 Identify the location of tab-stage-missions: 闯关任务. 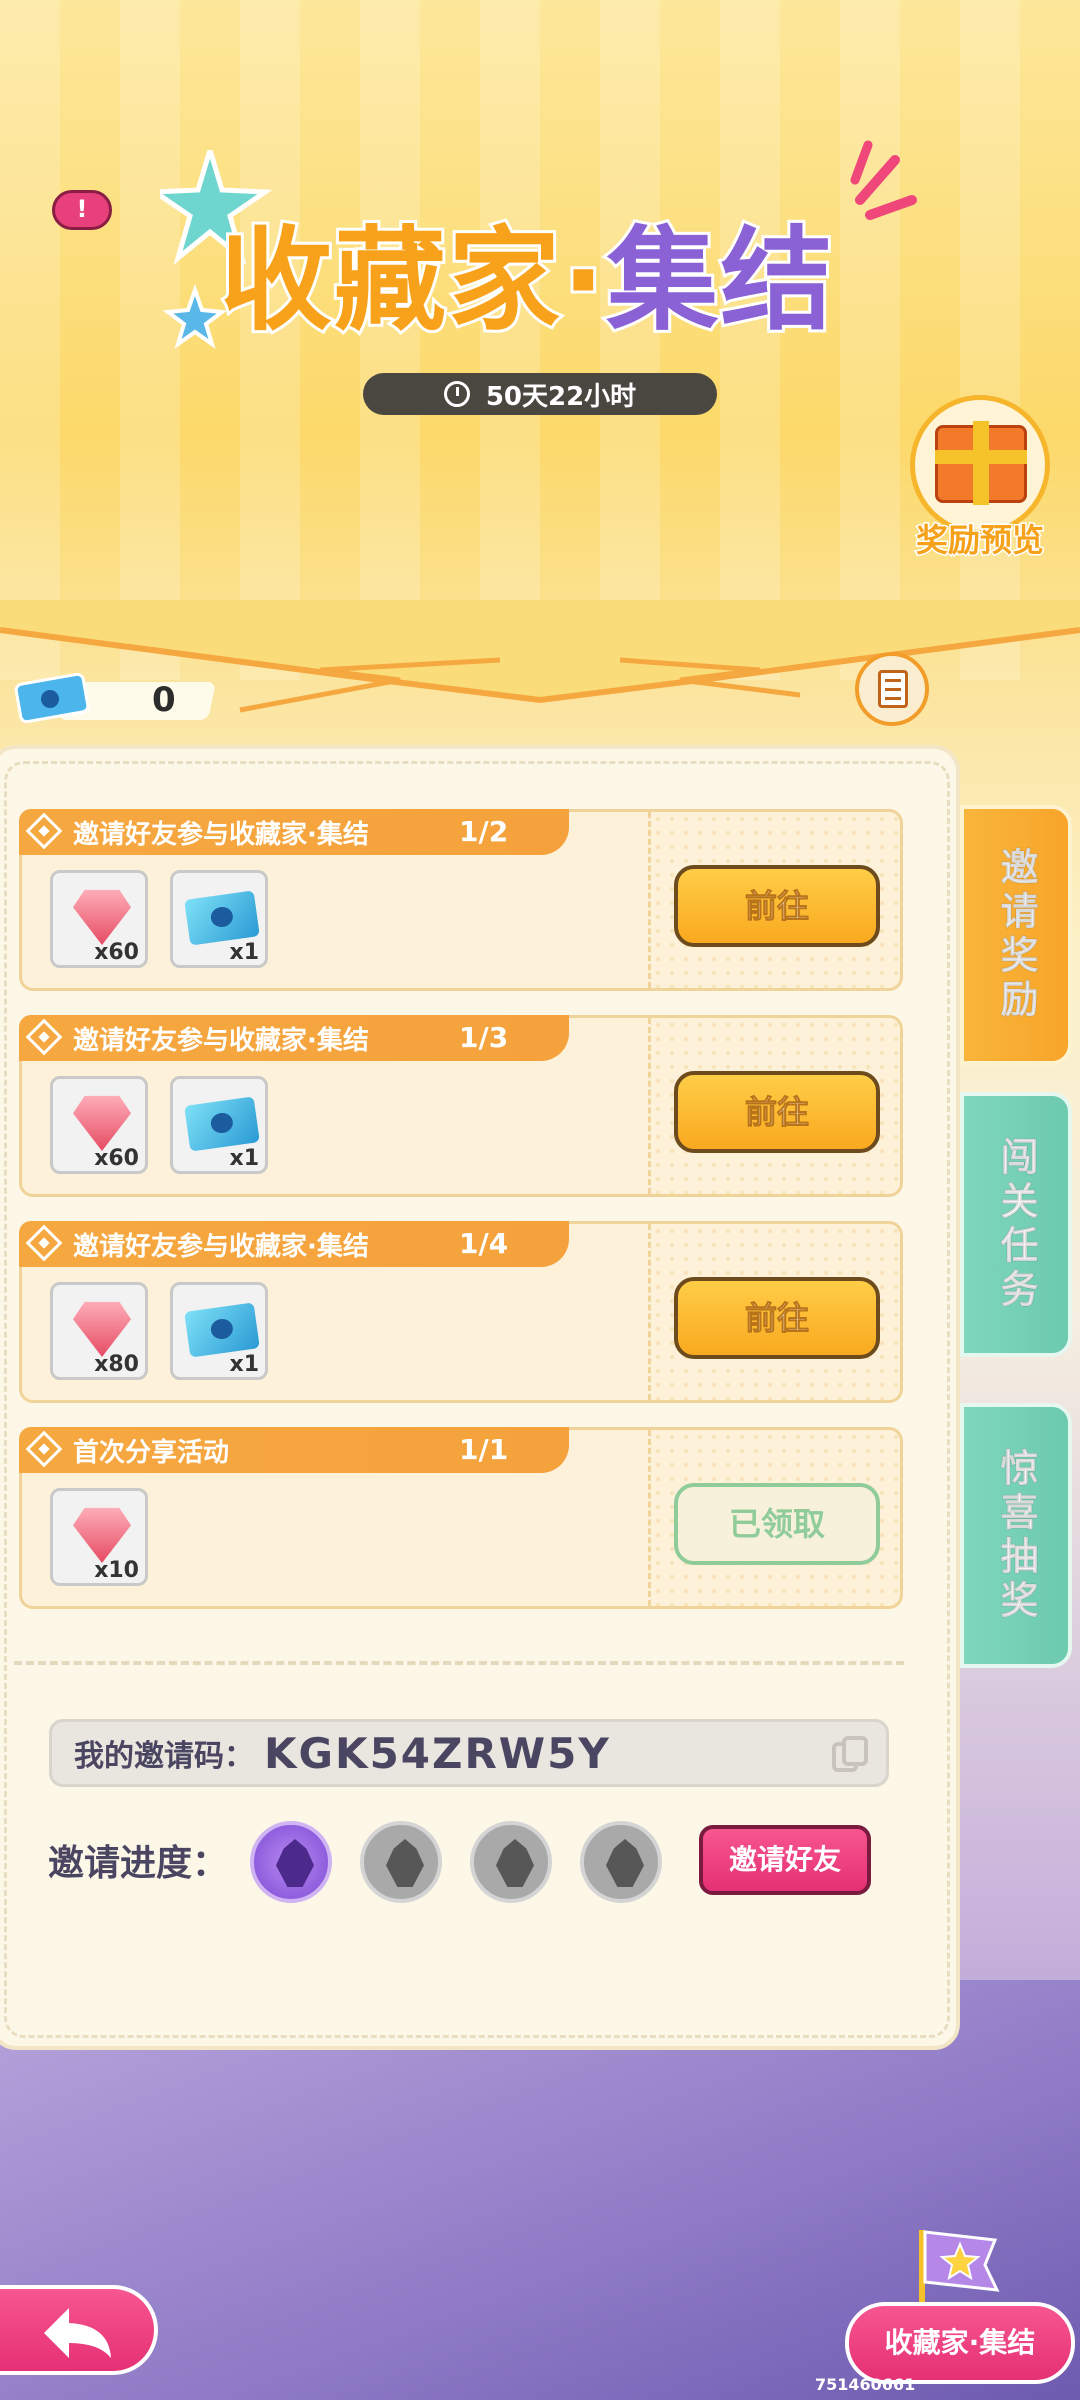
(1016, 1224).